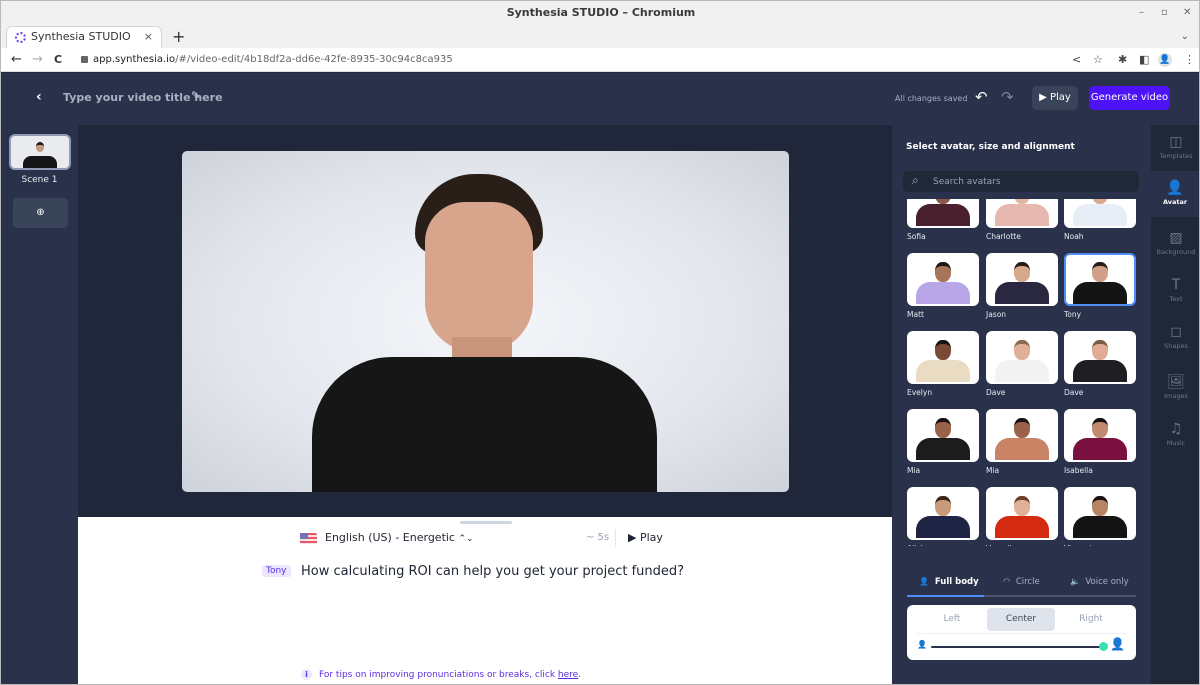 The width and height of the screenshot is (1200, 685). What do you see at coordinates (1175, 338) in the screenshot?
I see `rail-item-shapes: ◻ Shapes` at bounding box center [1175, 338].